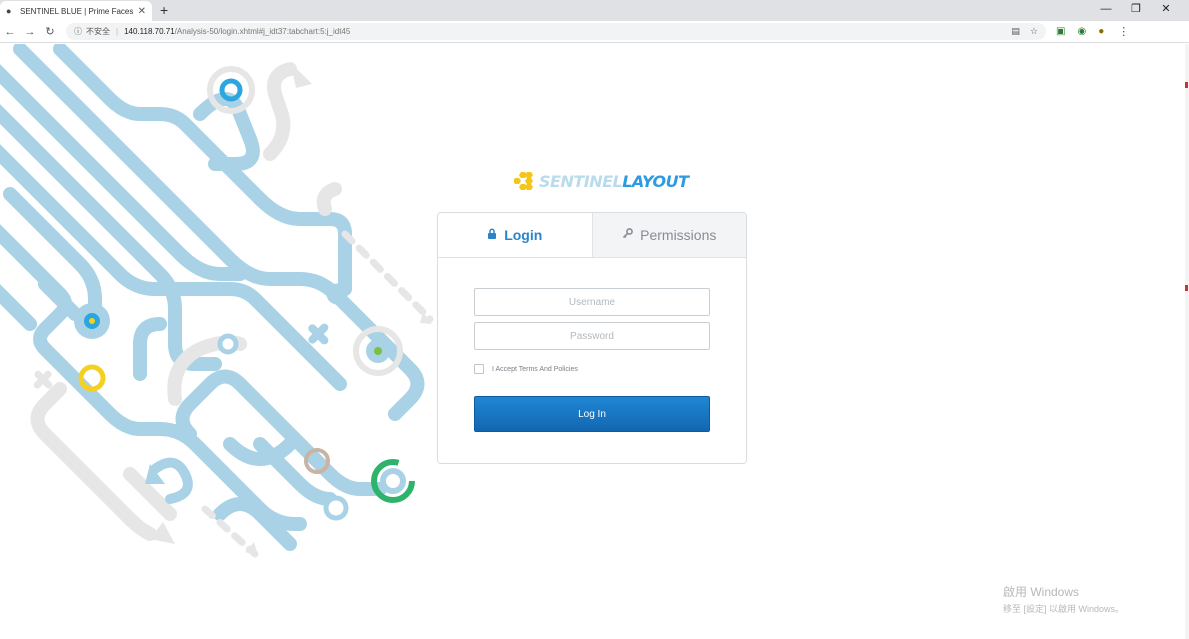 The image size is (1189, 639). I want to click on tab-permissions-label: Permissions, so click(678, 235).